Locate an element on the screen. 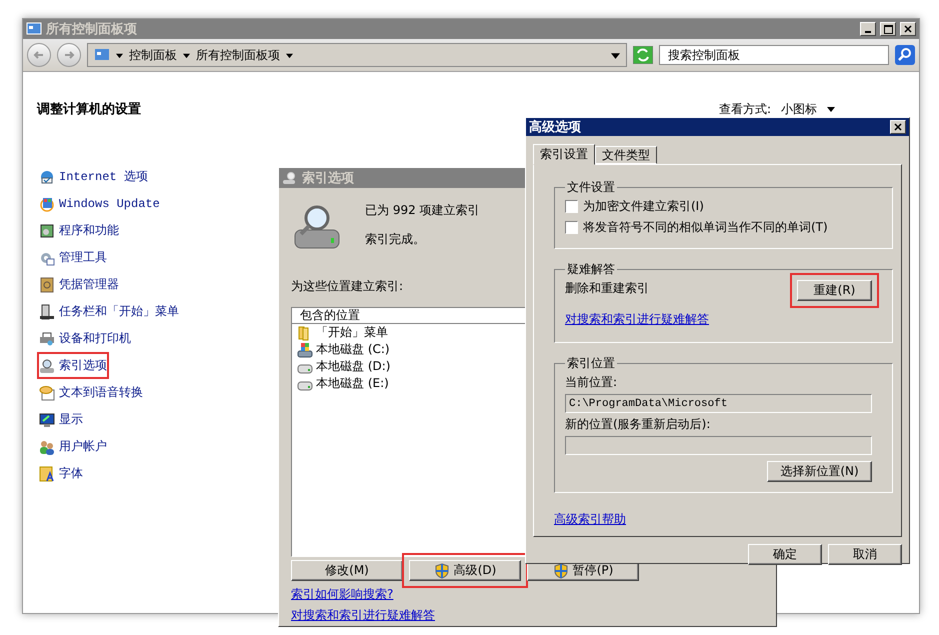  minimize-button is located at coordinates (868, 29).